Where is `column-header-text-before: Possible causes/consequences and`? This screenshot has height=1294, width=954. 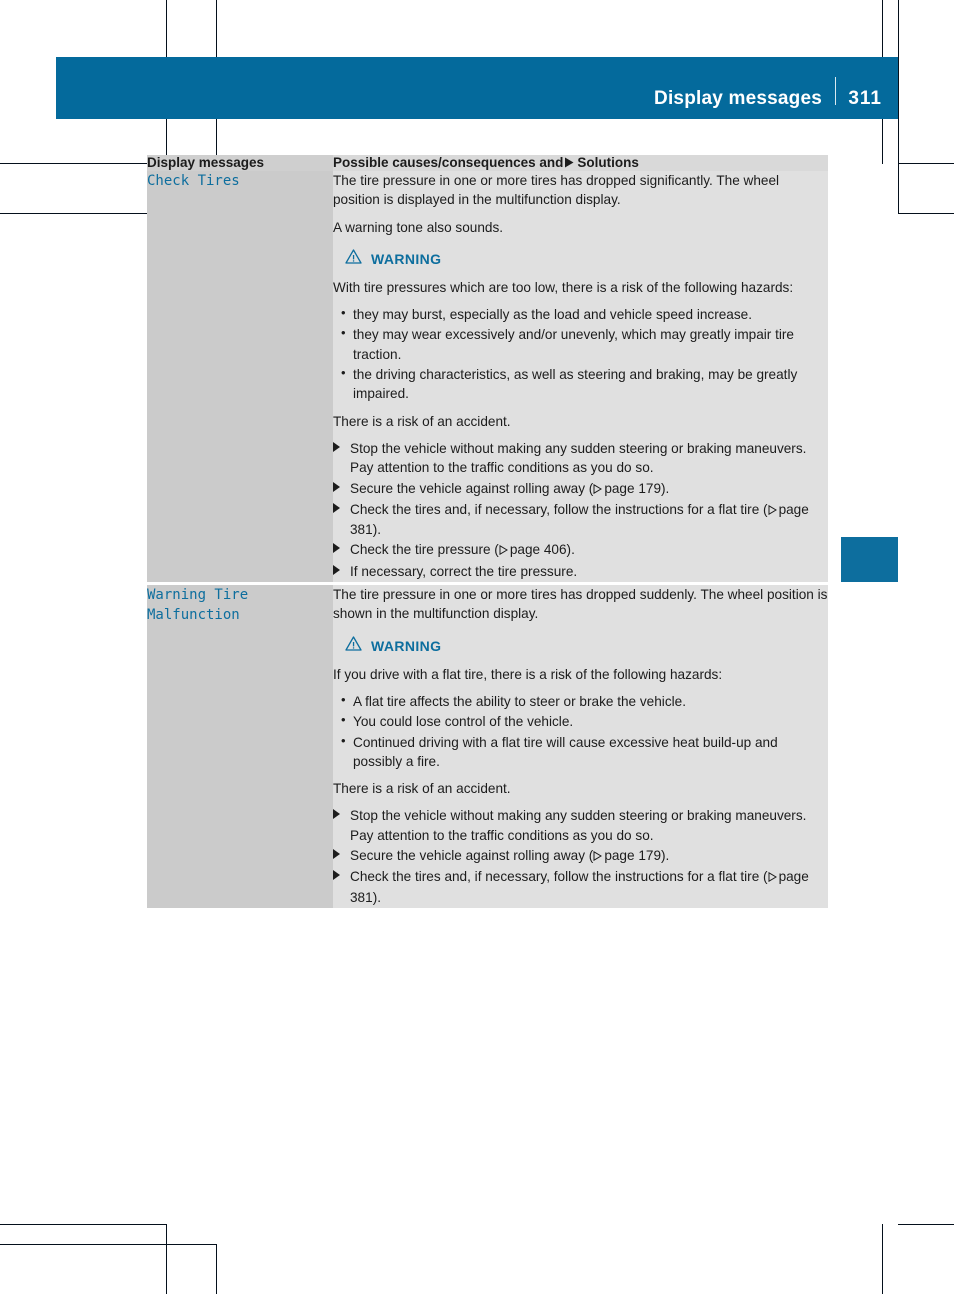
column-header-text-before: Possible causes/consequences and is located at coordinates (448, 162).